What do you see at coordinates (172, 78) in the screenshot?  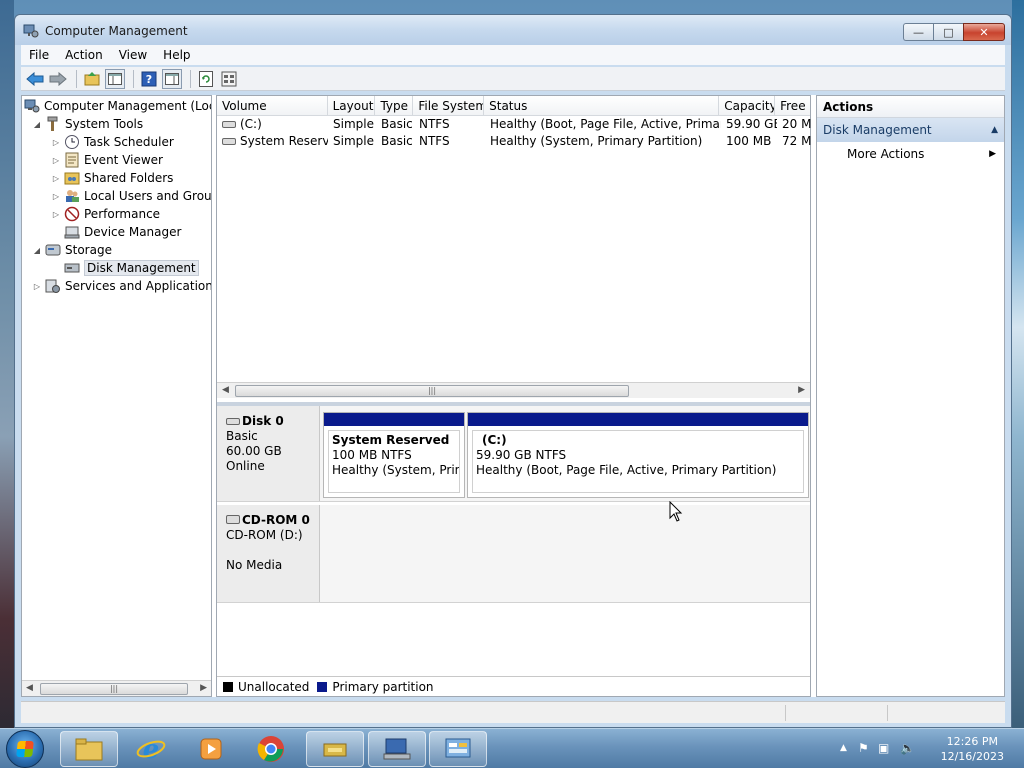 I see `show-hide-action-pane-icon` at bounding box center [172, 78].